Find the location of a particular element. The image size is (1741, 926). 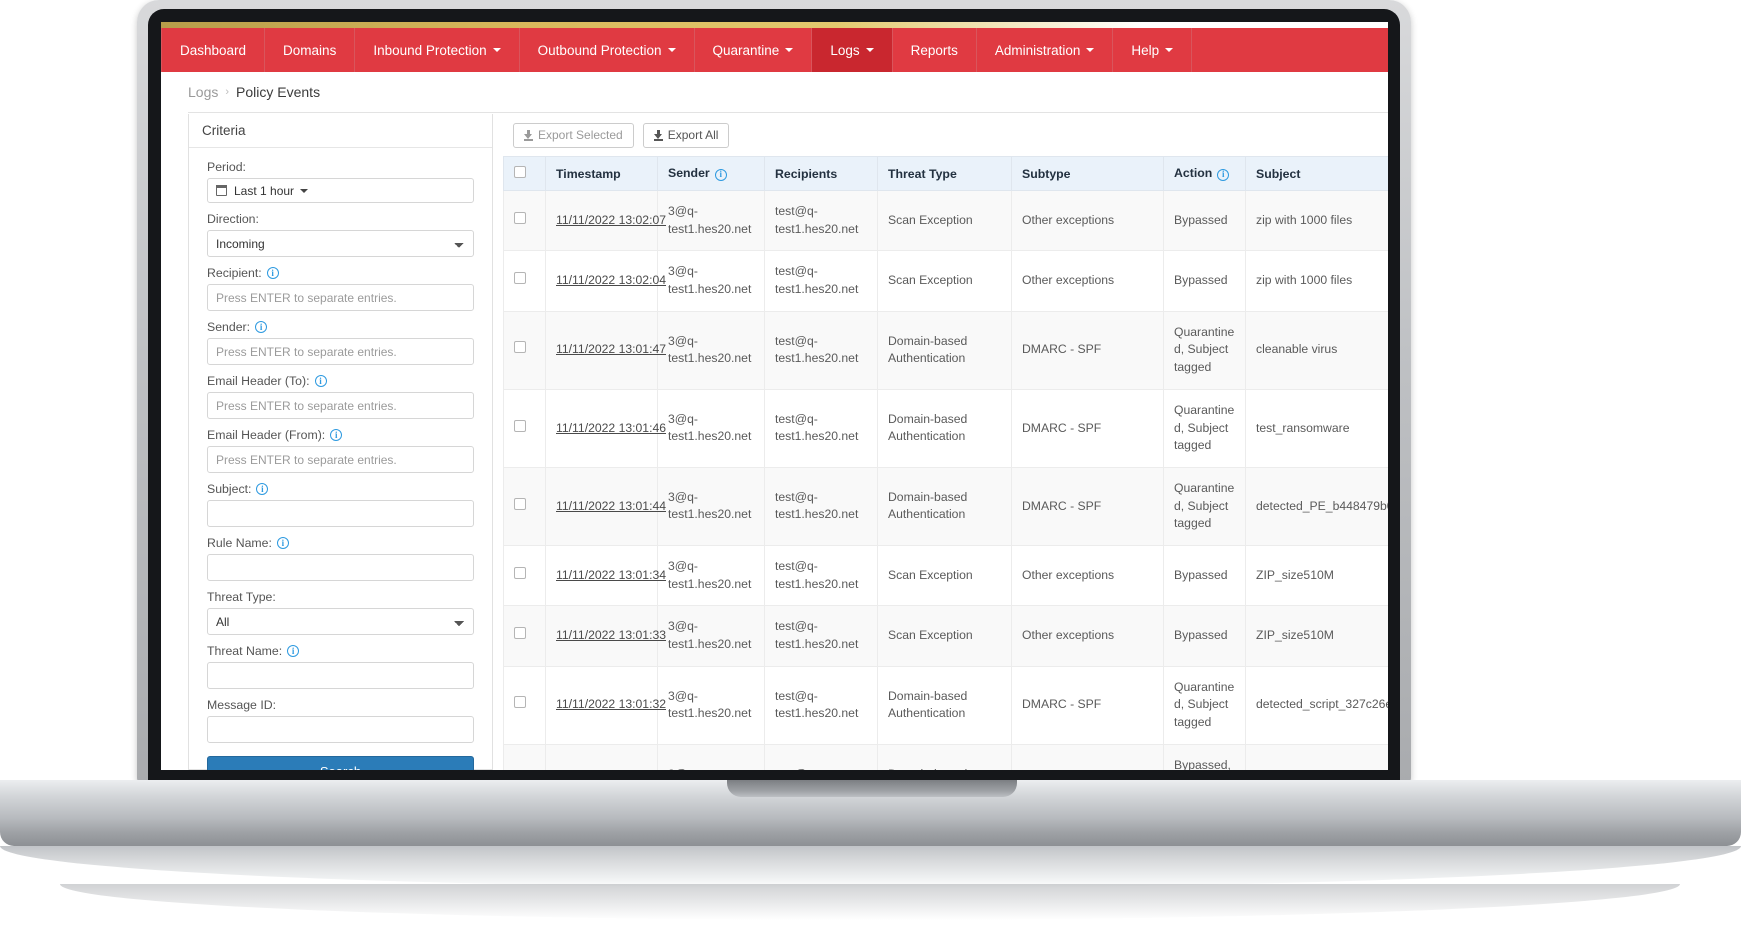

column-header-sender: Sender i is located at coordinates (711, 173).